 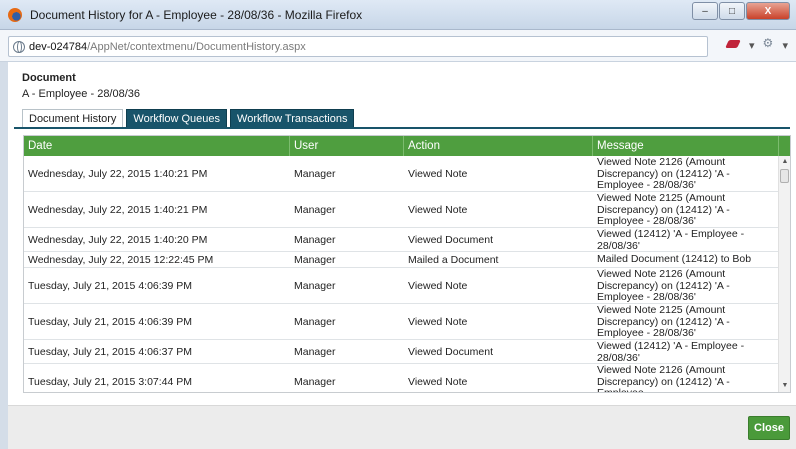 I want to click on window-left-edge, so click(x=4, y=255).